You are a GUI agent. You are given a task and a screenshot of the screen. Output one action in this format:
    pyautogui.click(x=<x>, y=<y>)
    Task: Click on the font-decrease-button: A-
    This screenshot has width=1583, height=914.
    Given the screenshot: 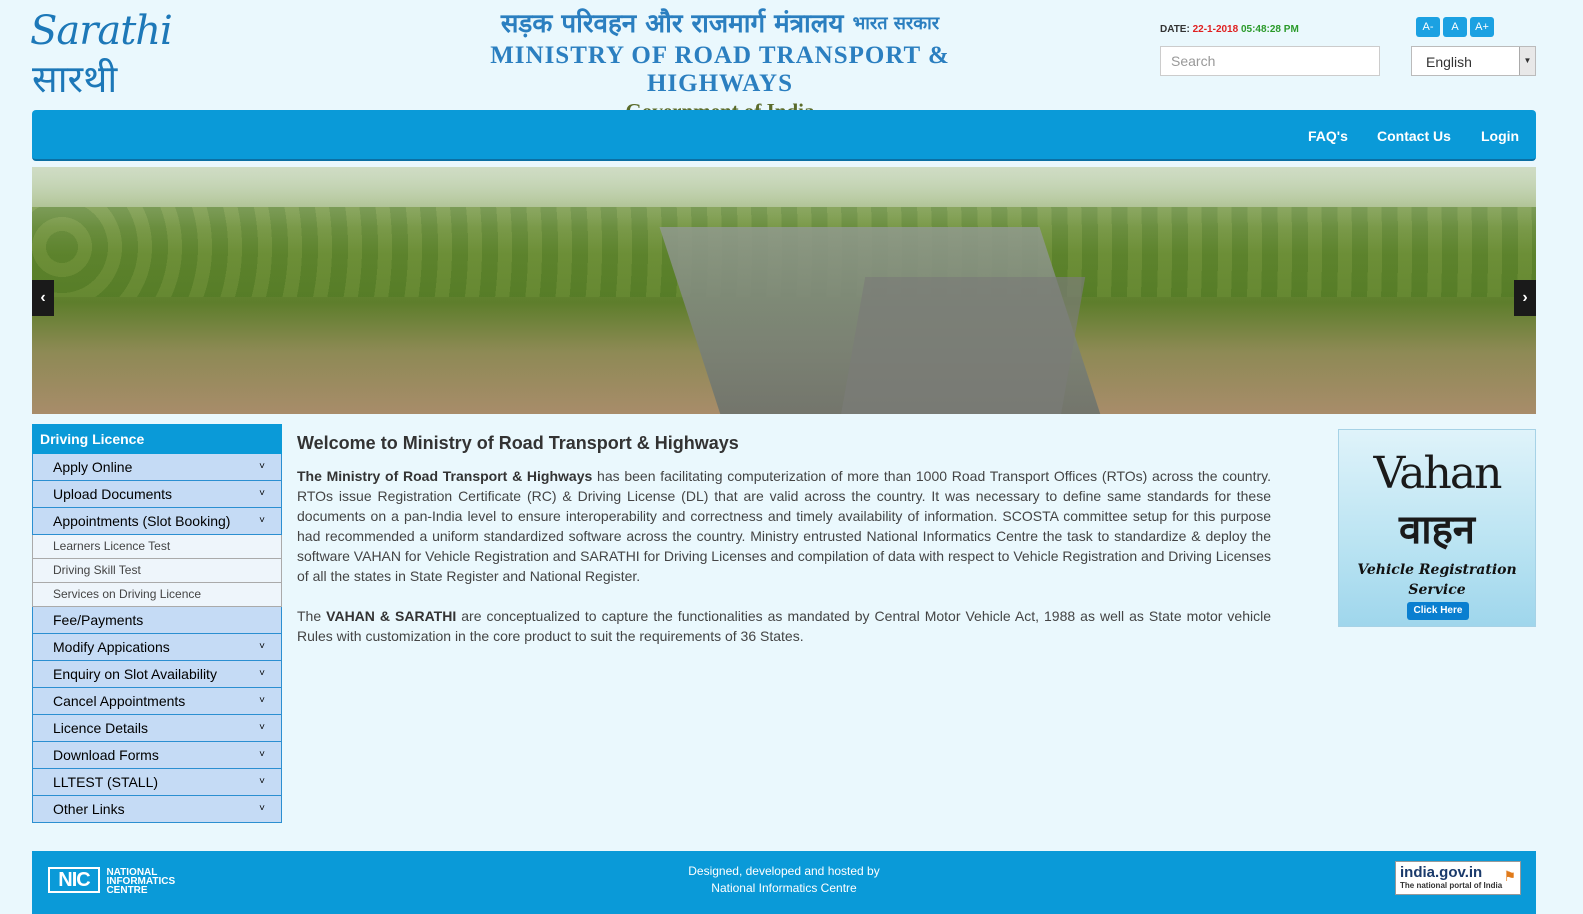 What is the action you would take?
    pyautogui.click(x=1428, y=27)
    